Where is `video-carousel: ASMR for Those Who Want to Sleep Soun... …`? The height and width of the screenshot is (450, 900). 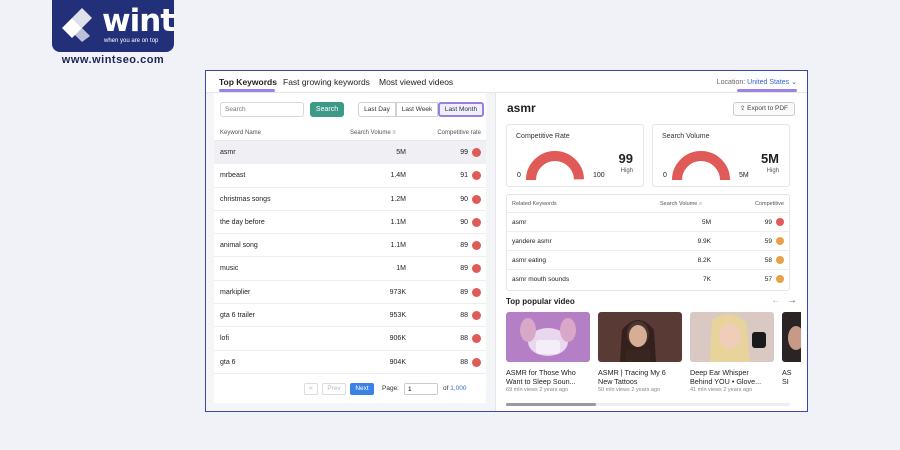 video-carousel: ASMR for Those Who Want to Sleep Soun... … is located at coordinates (653, 357).